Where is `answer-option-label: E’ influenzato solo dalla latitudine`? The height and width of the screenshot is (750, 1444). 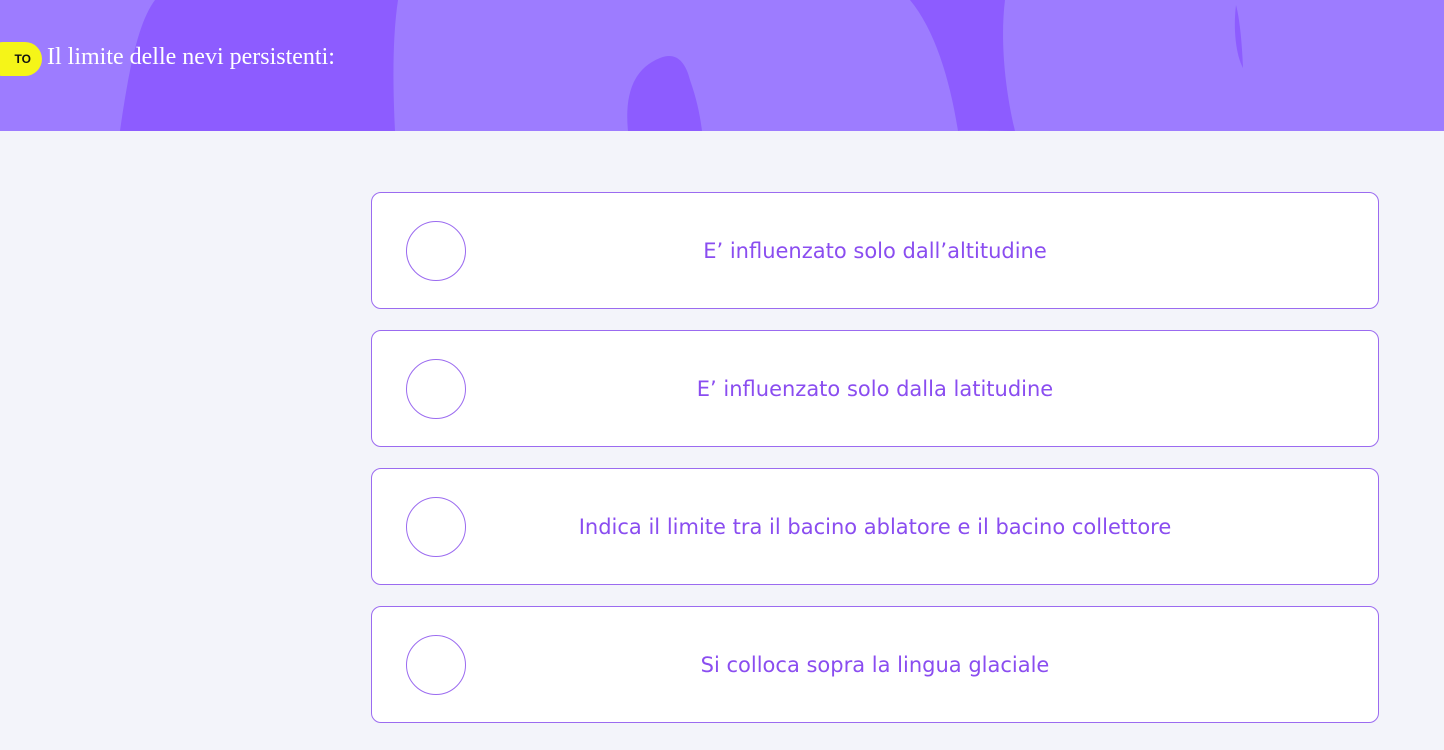 answer-option-label: E’ influenzato solo dalla latitudine is located at coordinates (875, 388).